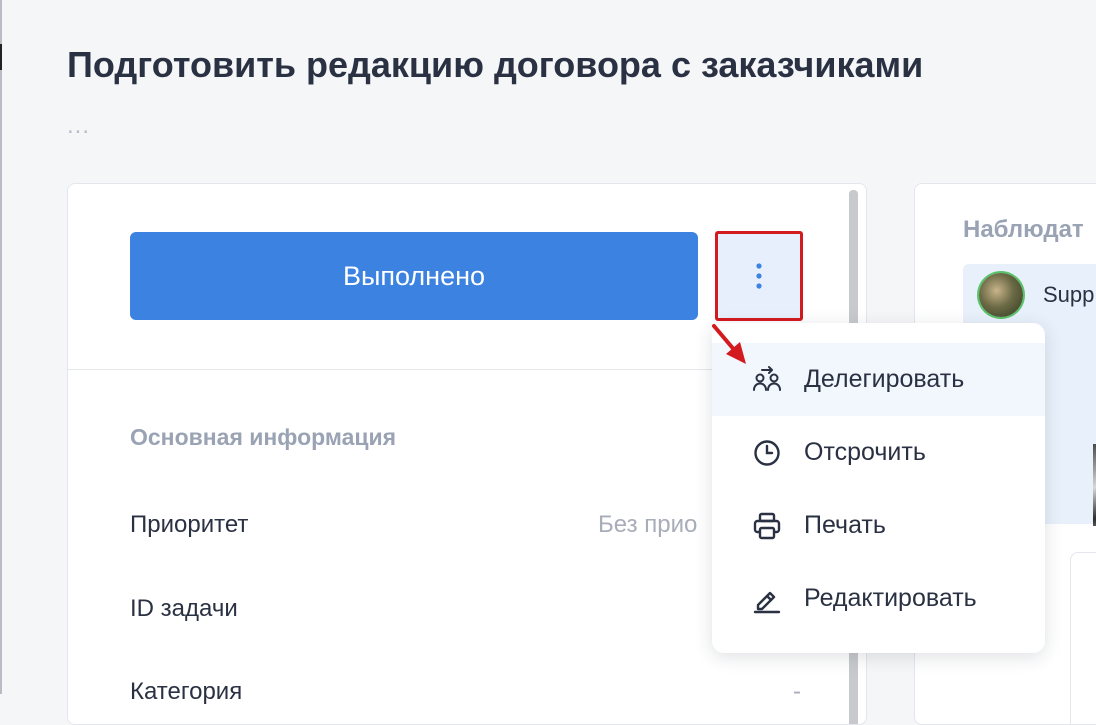 This screenshot has height=725, width=1096. Describe the element at coordinates (797, 692) in the screenshot. I see `field-value-category: -` at that location.